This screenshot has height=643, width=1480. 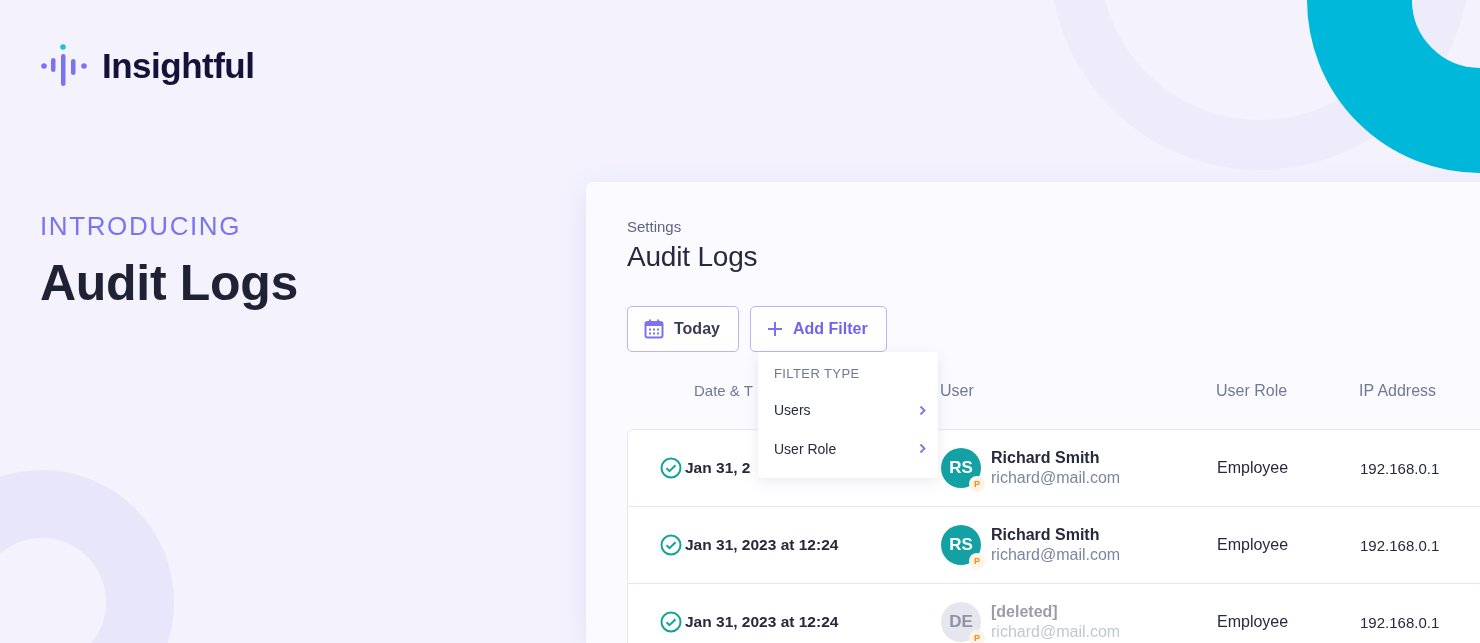 What do you see at coordinates (683, 329) in the screenshot?
I see `date-range-button: Today` at bounding box center [683, 329].